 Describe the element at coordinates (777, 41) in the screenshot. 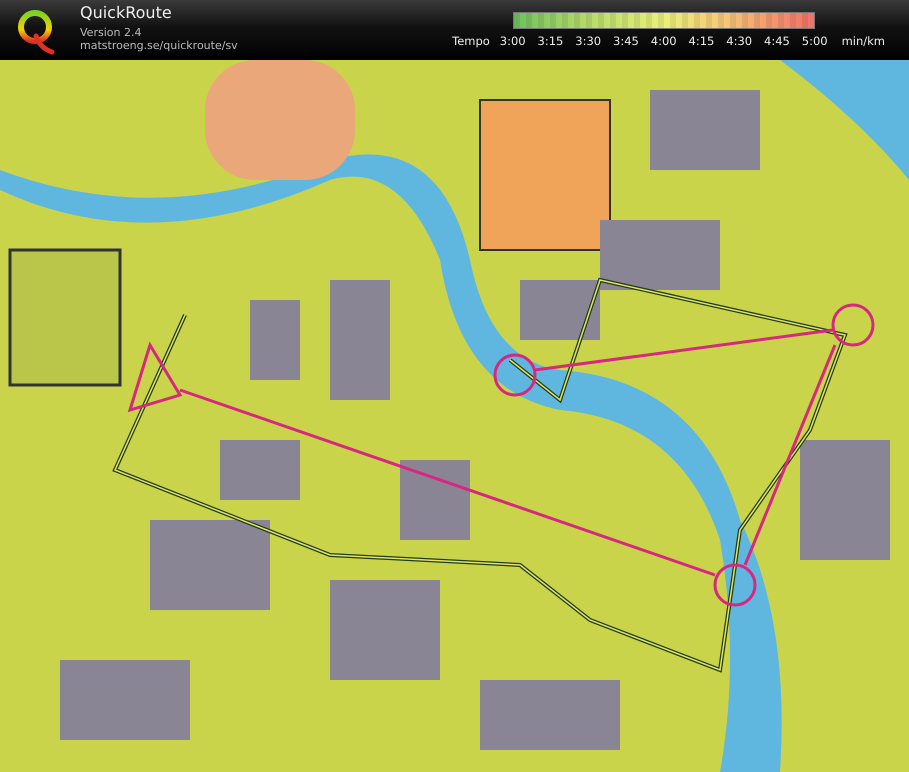

I see `tempo-tick-label: 4:45` at that location.